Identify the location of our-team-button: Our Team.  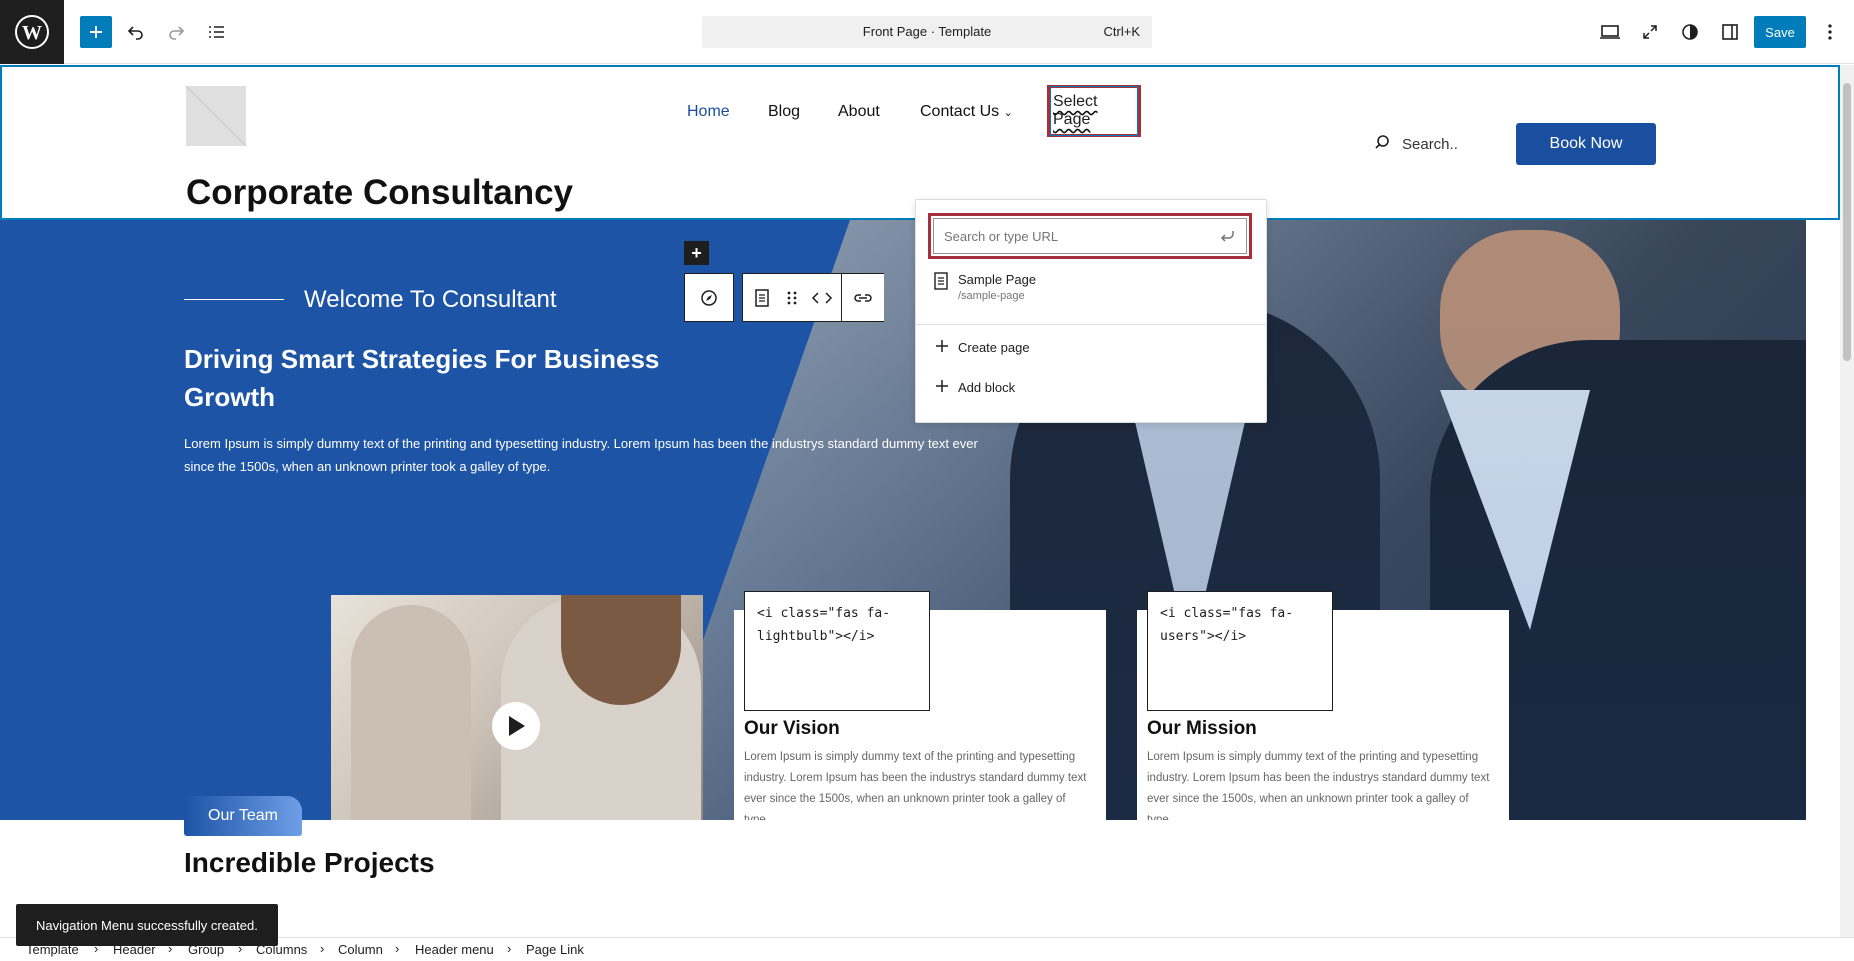
(243, 816).